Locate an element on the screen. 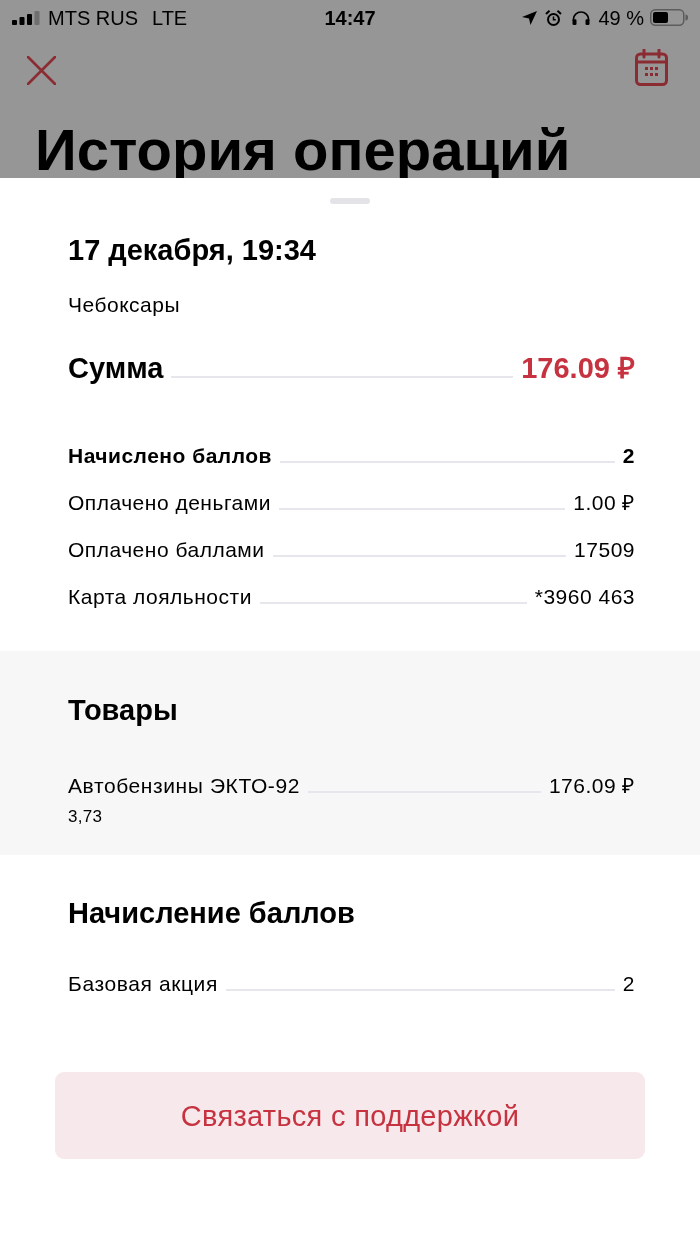  close-icon is located at coordinates (41, 70).